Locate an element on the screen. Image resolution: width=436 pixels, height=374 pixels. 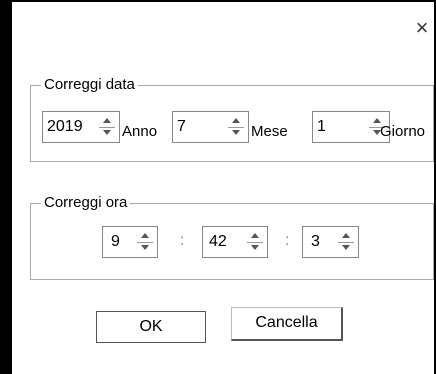
hour-field: 9 is located at coordinates (130, 242).